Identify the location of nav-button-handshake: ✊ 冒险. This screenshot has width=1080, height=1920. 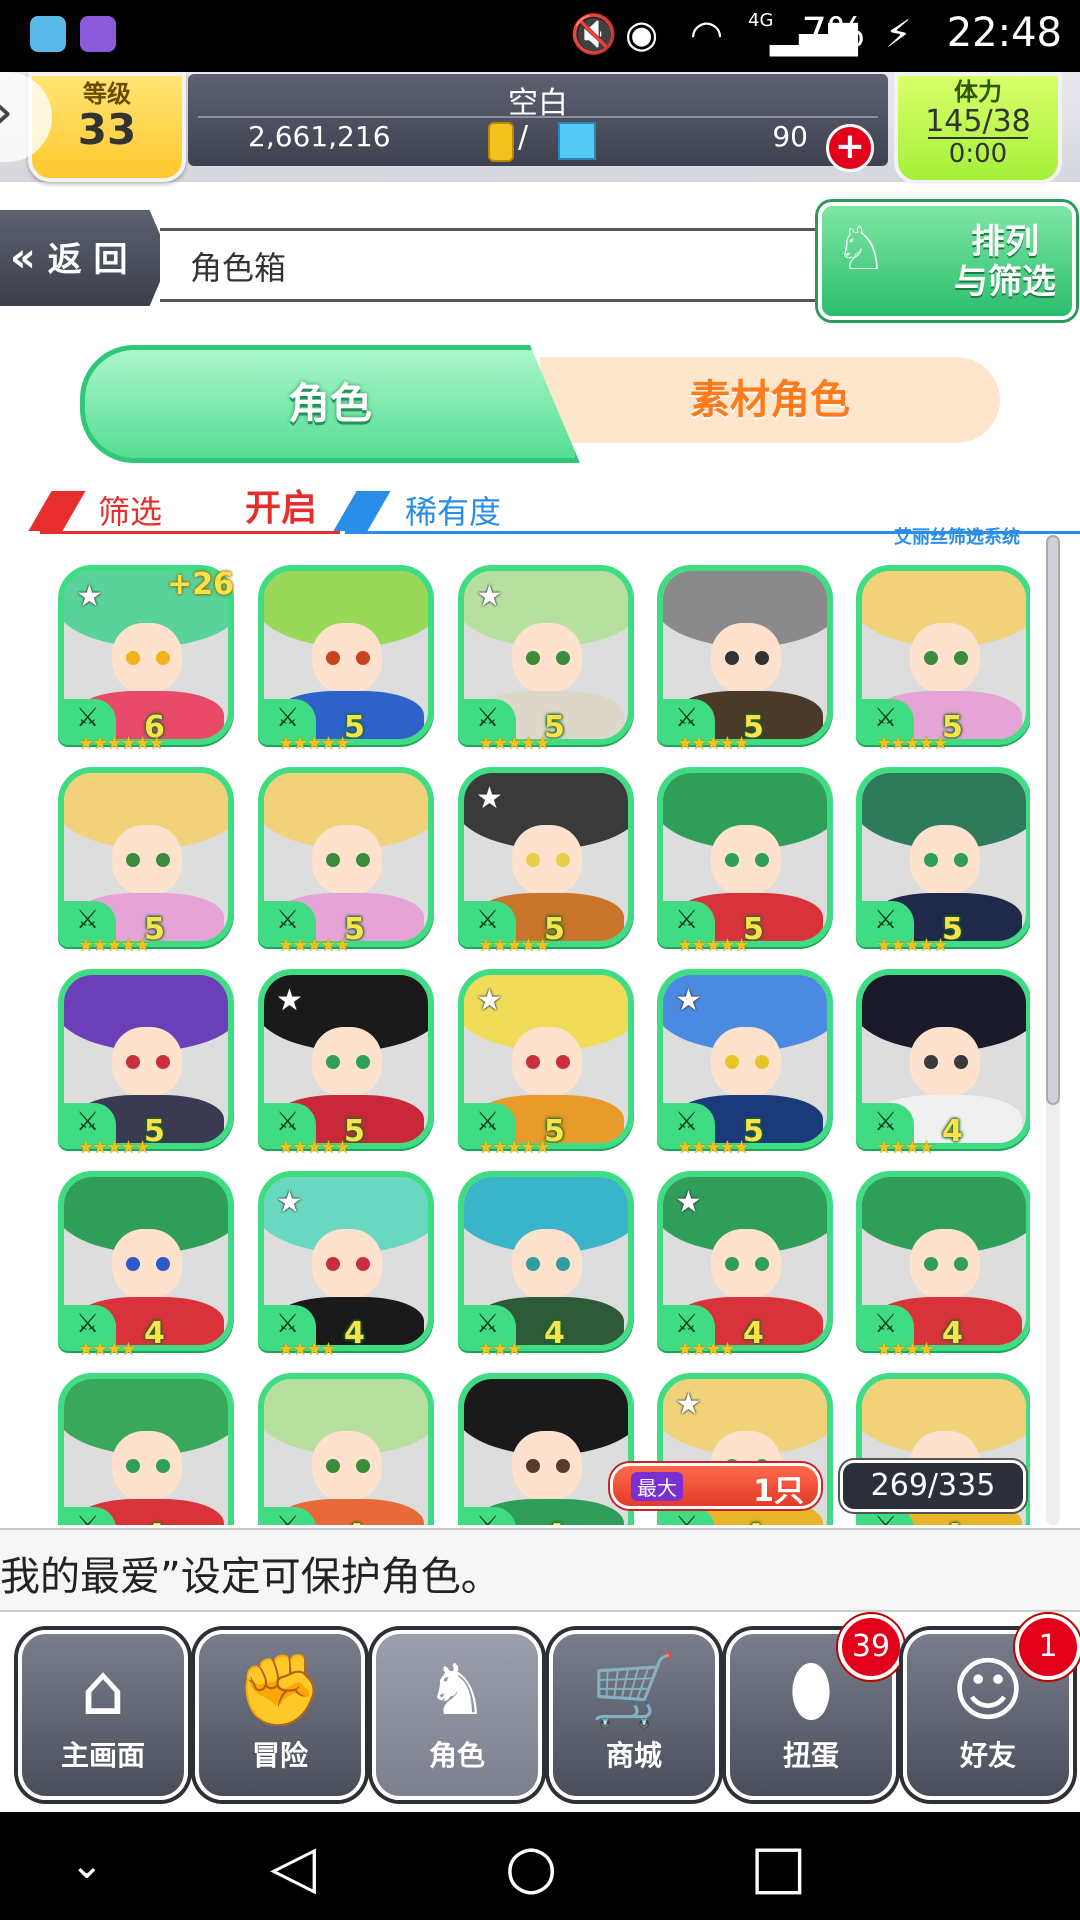
(280, 1715).